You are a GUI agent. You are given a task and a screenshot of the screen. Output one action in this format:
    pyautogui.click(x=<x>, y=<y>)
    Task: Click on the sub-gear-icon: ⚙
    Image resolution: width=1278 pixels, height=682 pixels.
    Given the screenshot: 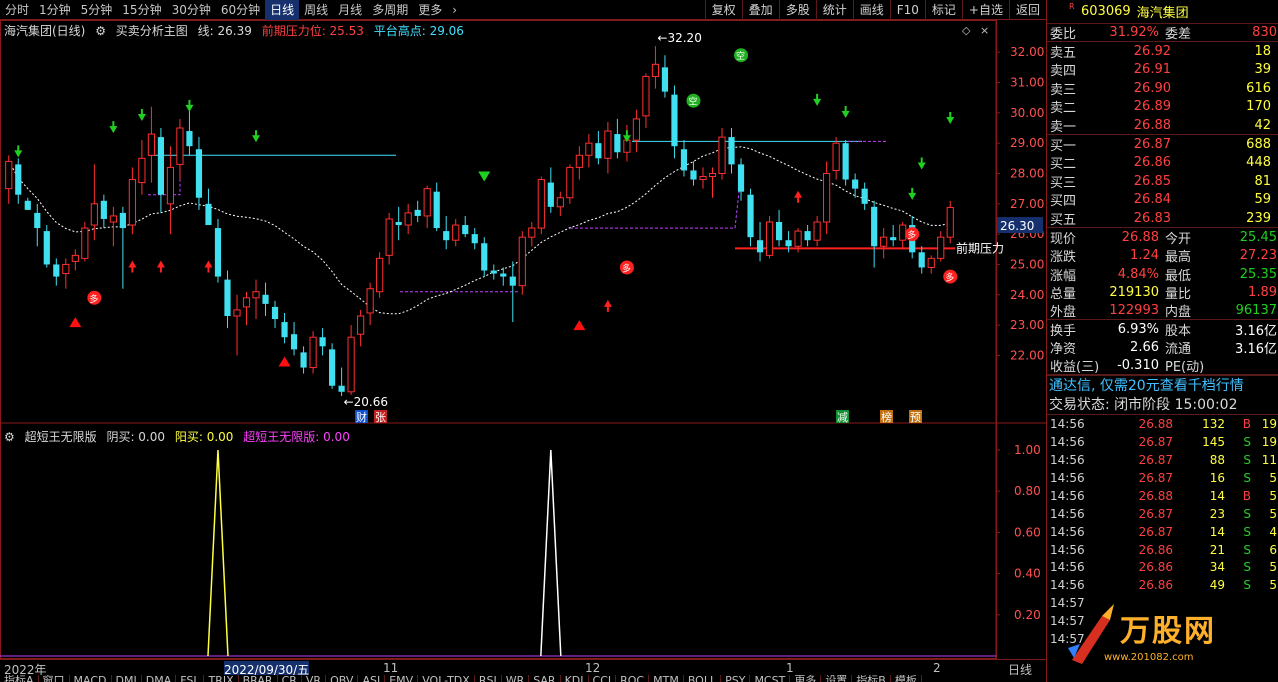 What is the action you would take?
    pyautogui.click(x=9, y=437)
    